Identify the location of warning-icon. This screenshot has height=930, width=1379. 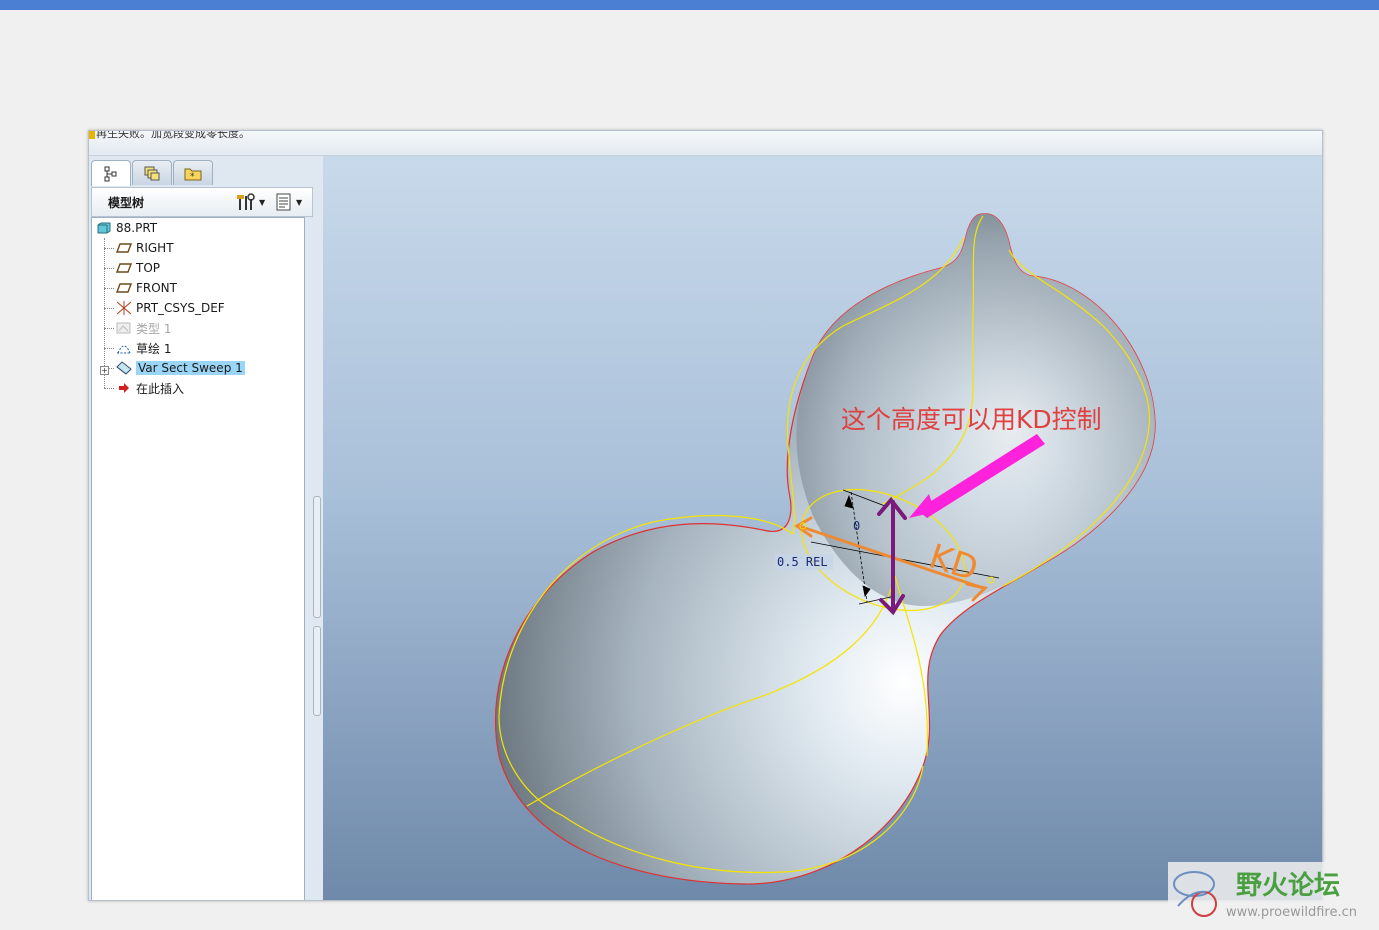
(92, 135).